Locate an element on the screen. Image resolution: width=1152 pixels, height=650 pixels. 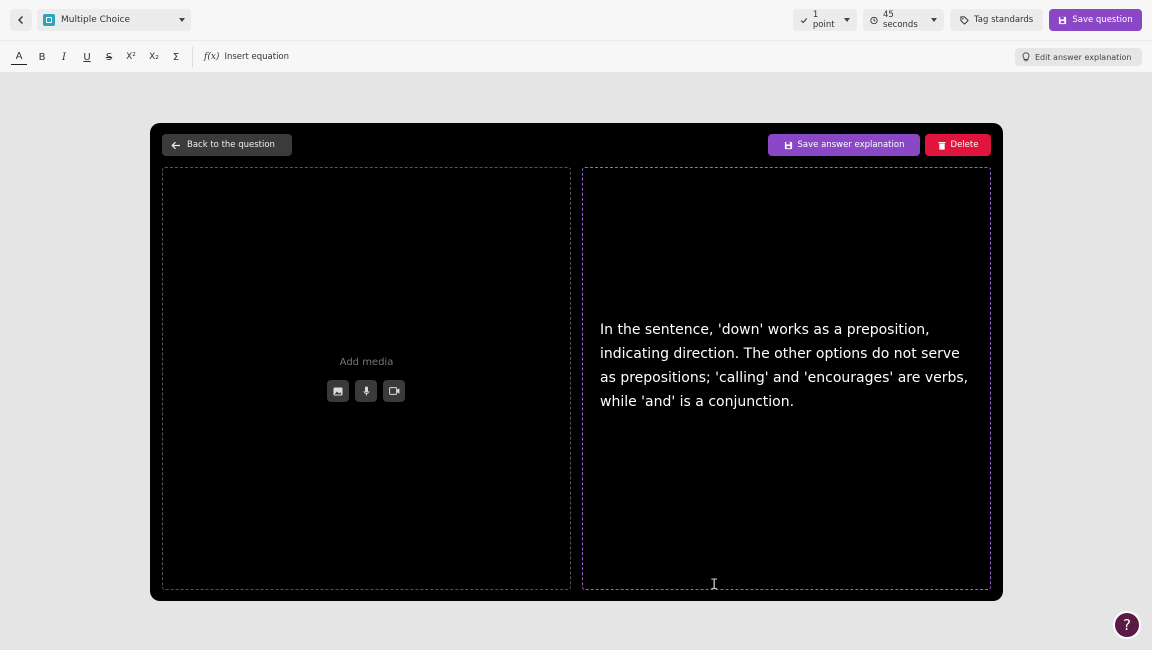
delete-button: Delete is located at coordinates (958, 145).